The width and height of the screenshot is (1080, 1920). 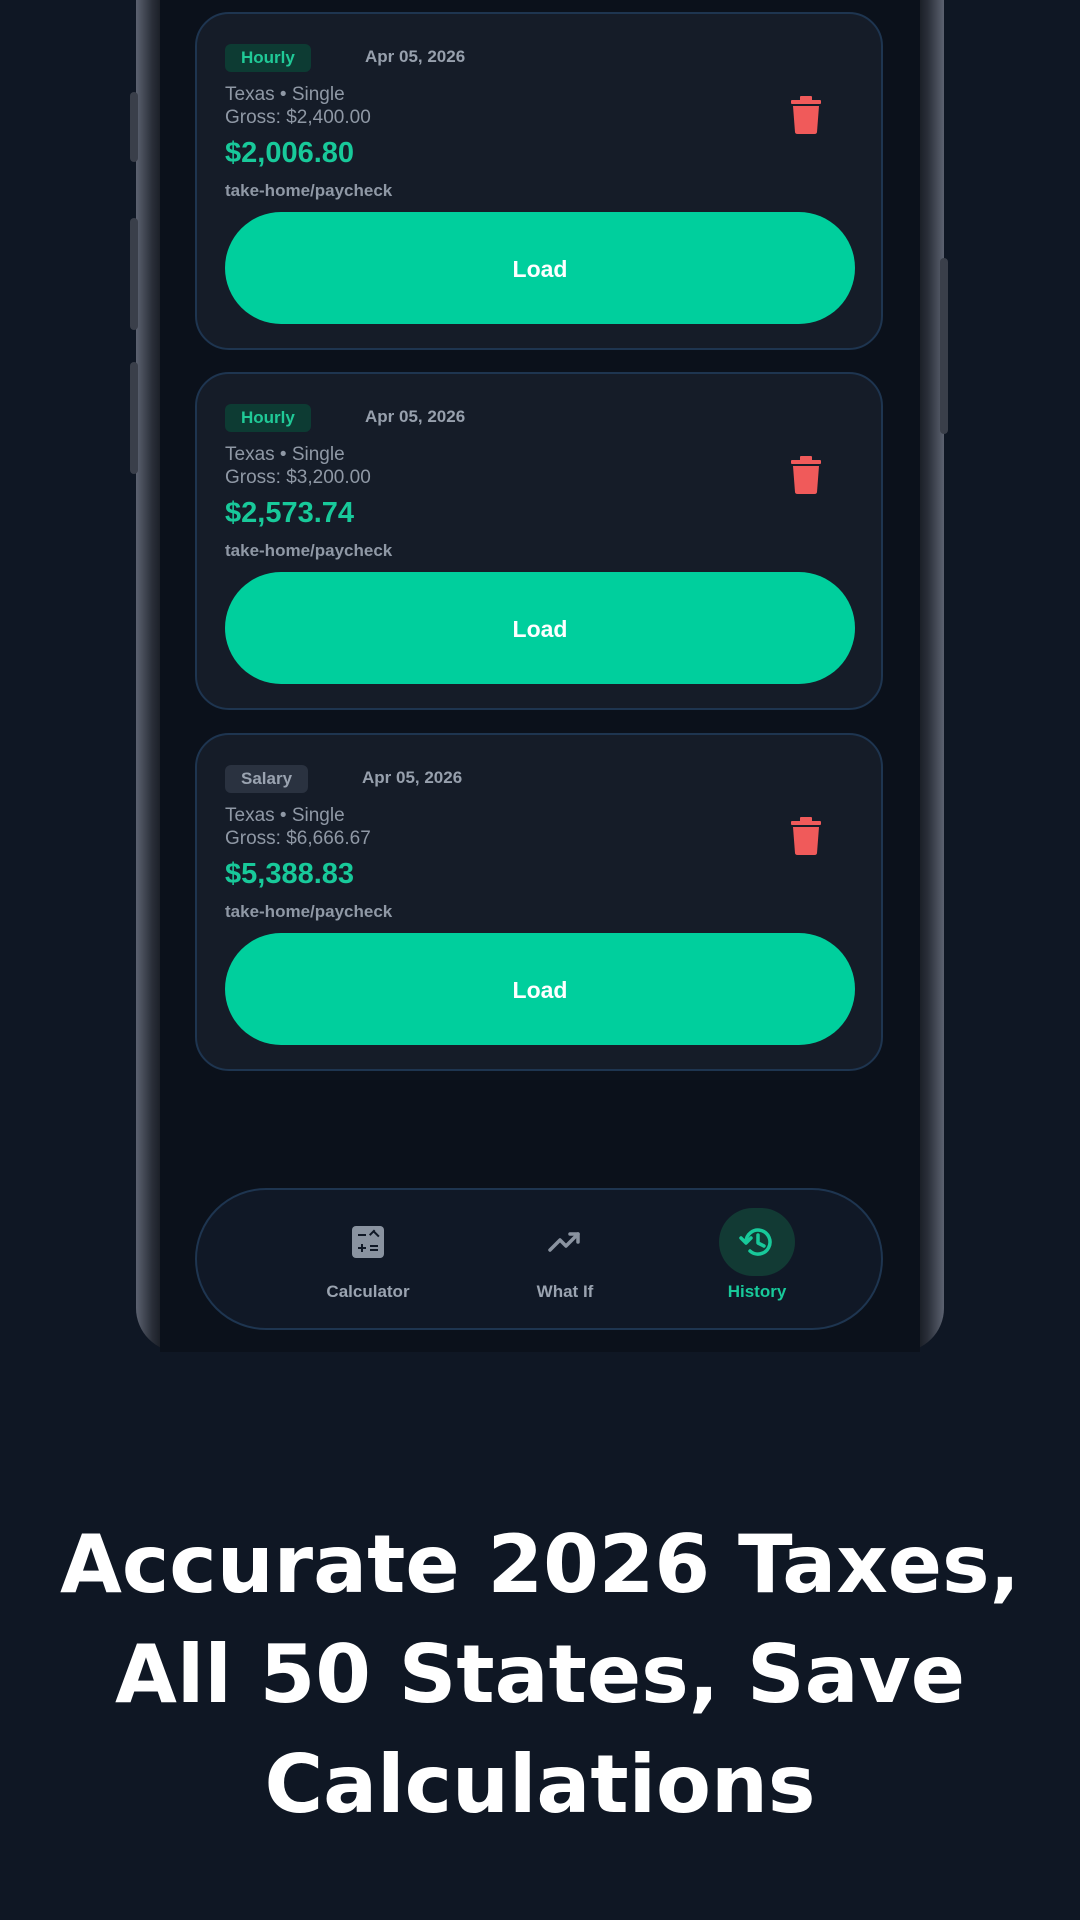 I want to click on nav-label: Calculator, so click(x=368, y=1291).